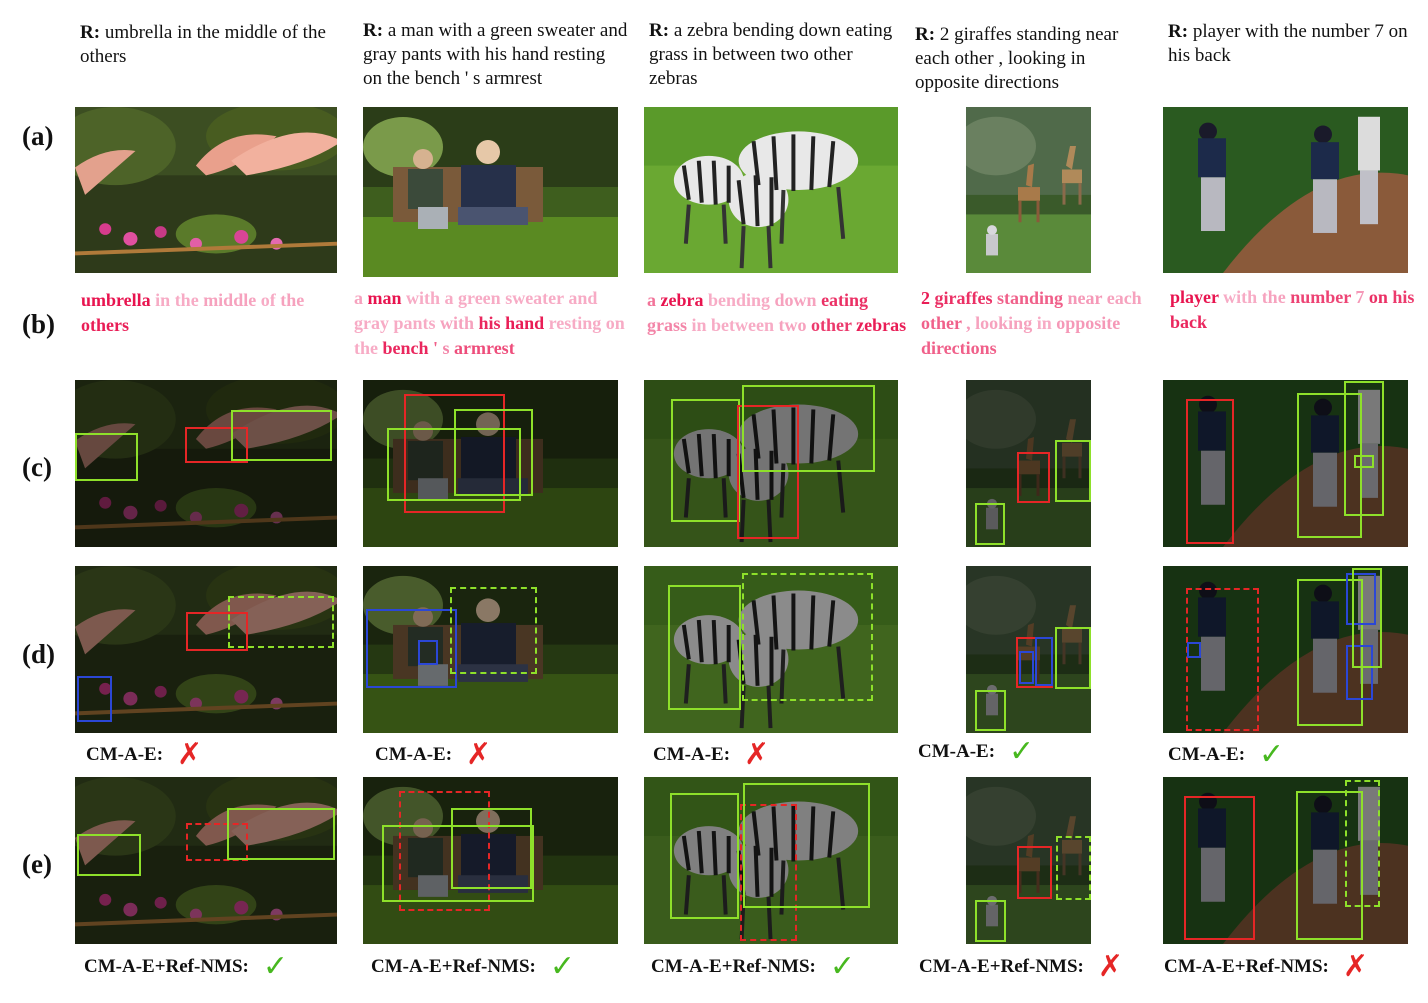 This screenshot has width=1428, height=1003. Describe the element at coordinates (473, 966) in the screenshot. I see `verdict-e-col-2: CM-A-E+Ref-NMS: ✓` at that location.